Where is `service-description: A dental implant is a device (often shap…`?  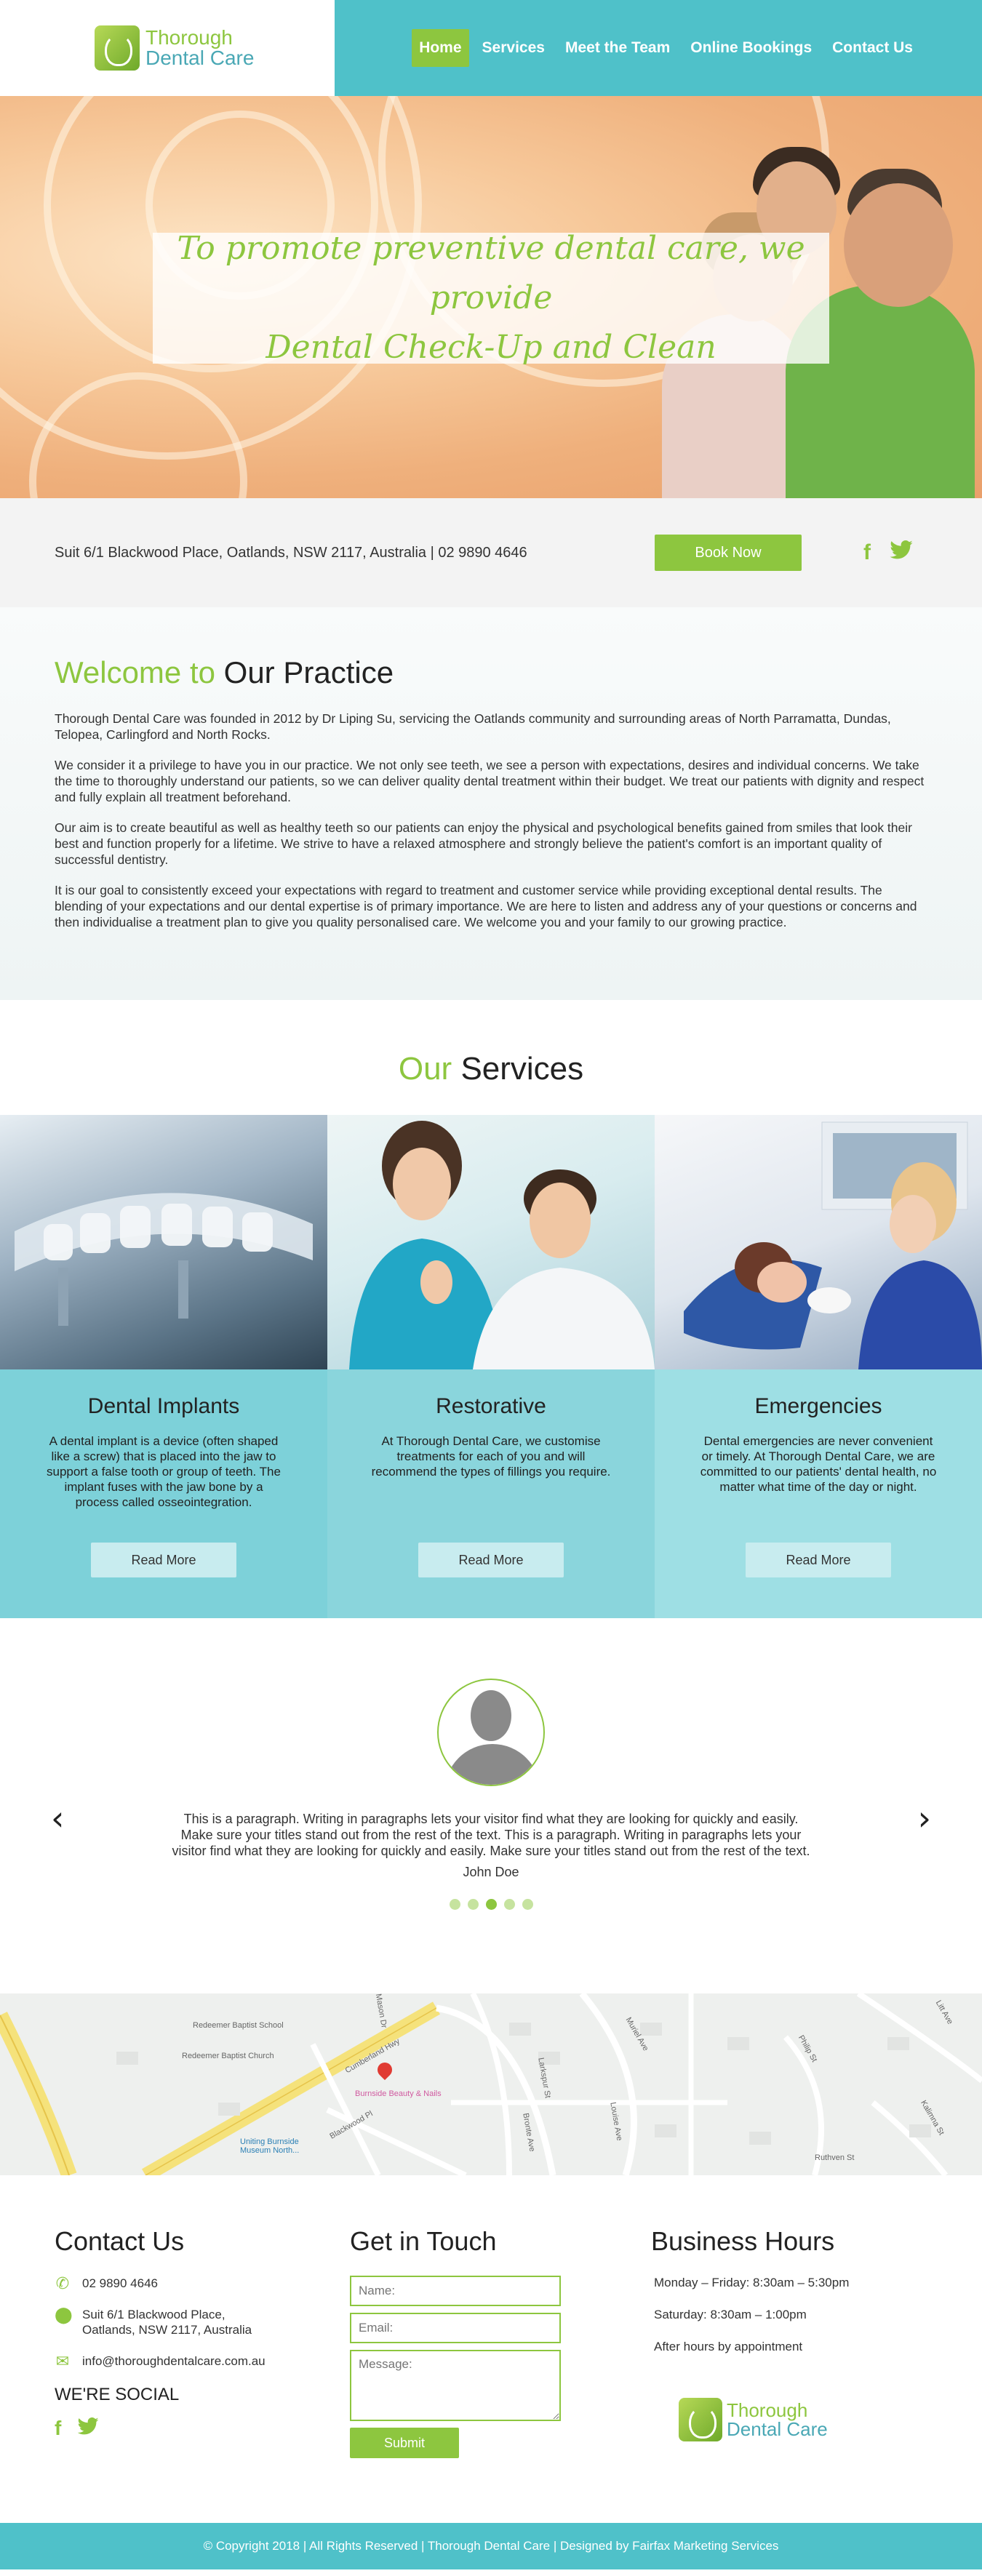 service-description: A dental implant is a device (often shap… is located at coordinates (164, 1471).